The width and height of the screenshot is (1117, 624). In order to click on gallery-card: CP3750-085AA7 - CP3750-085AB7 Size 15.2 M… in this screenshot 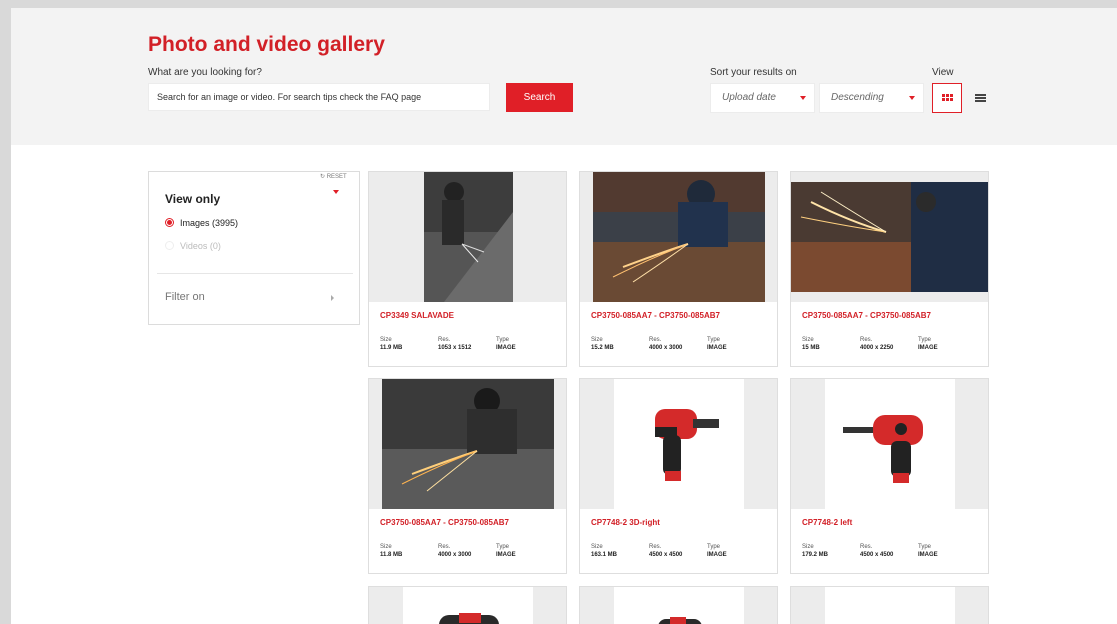, I will do `click(678, 269)`.